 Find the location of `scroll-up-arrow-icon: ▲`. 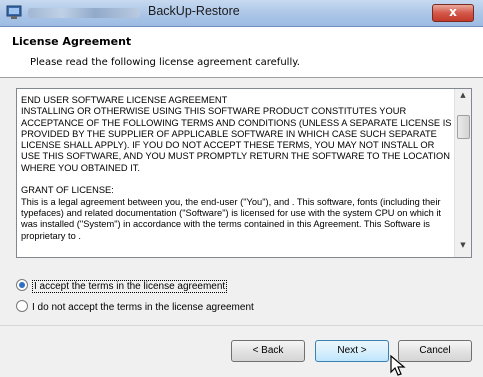

scroll-up-arrow-icon: ▲ is located at coordinates (463, 98).